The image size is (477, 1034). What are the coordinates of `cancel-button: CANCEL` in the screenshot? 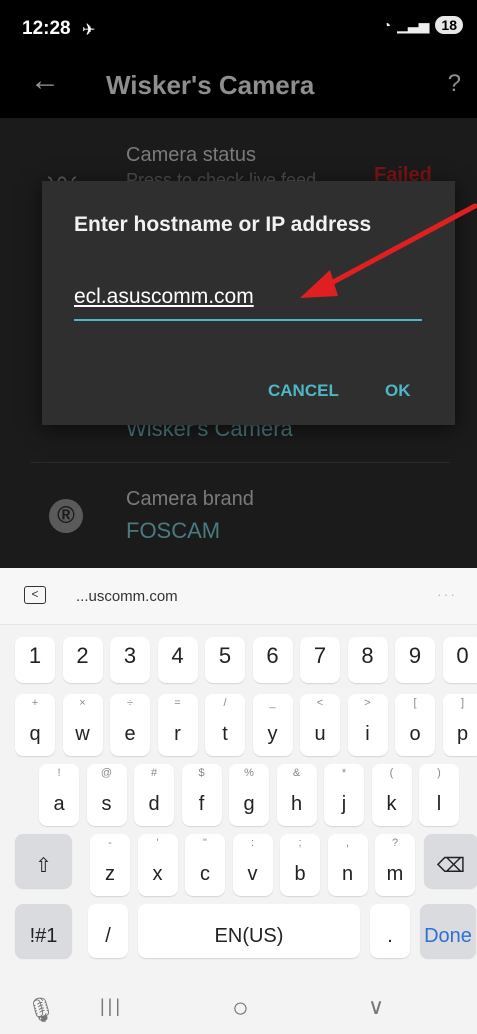 It's located at (303, 391).